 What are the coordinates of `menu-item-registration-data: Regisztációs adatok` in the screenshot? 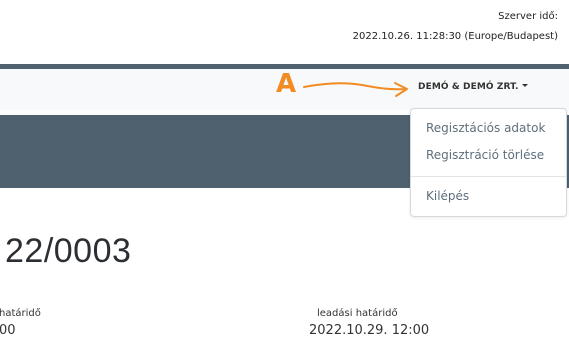 It's located at (485, 128).